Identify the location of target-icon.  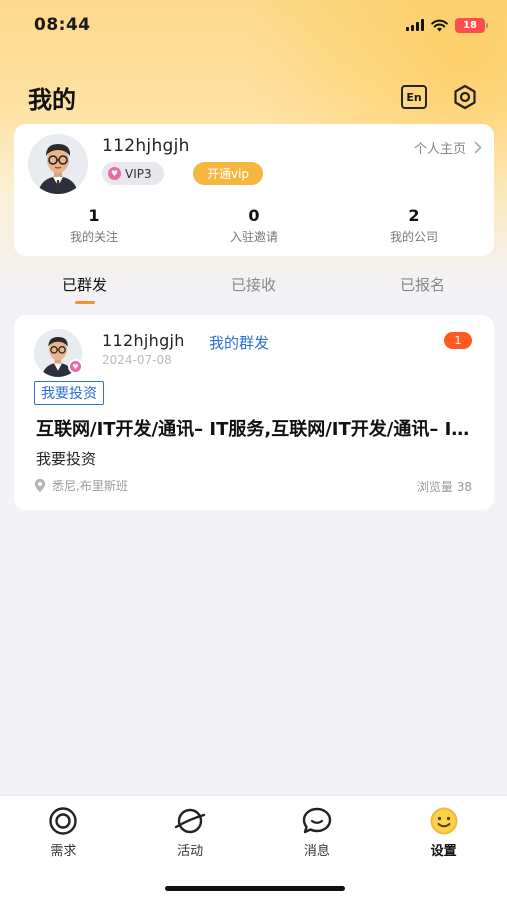
(63, 821).